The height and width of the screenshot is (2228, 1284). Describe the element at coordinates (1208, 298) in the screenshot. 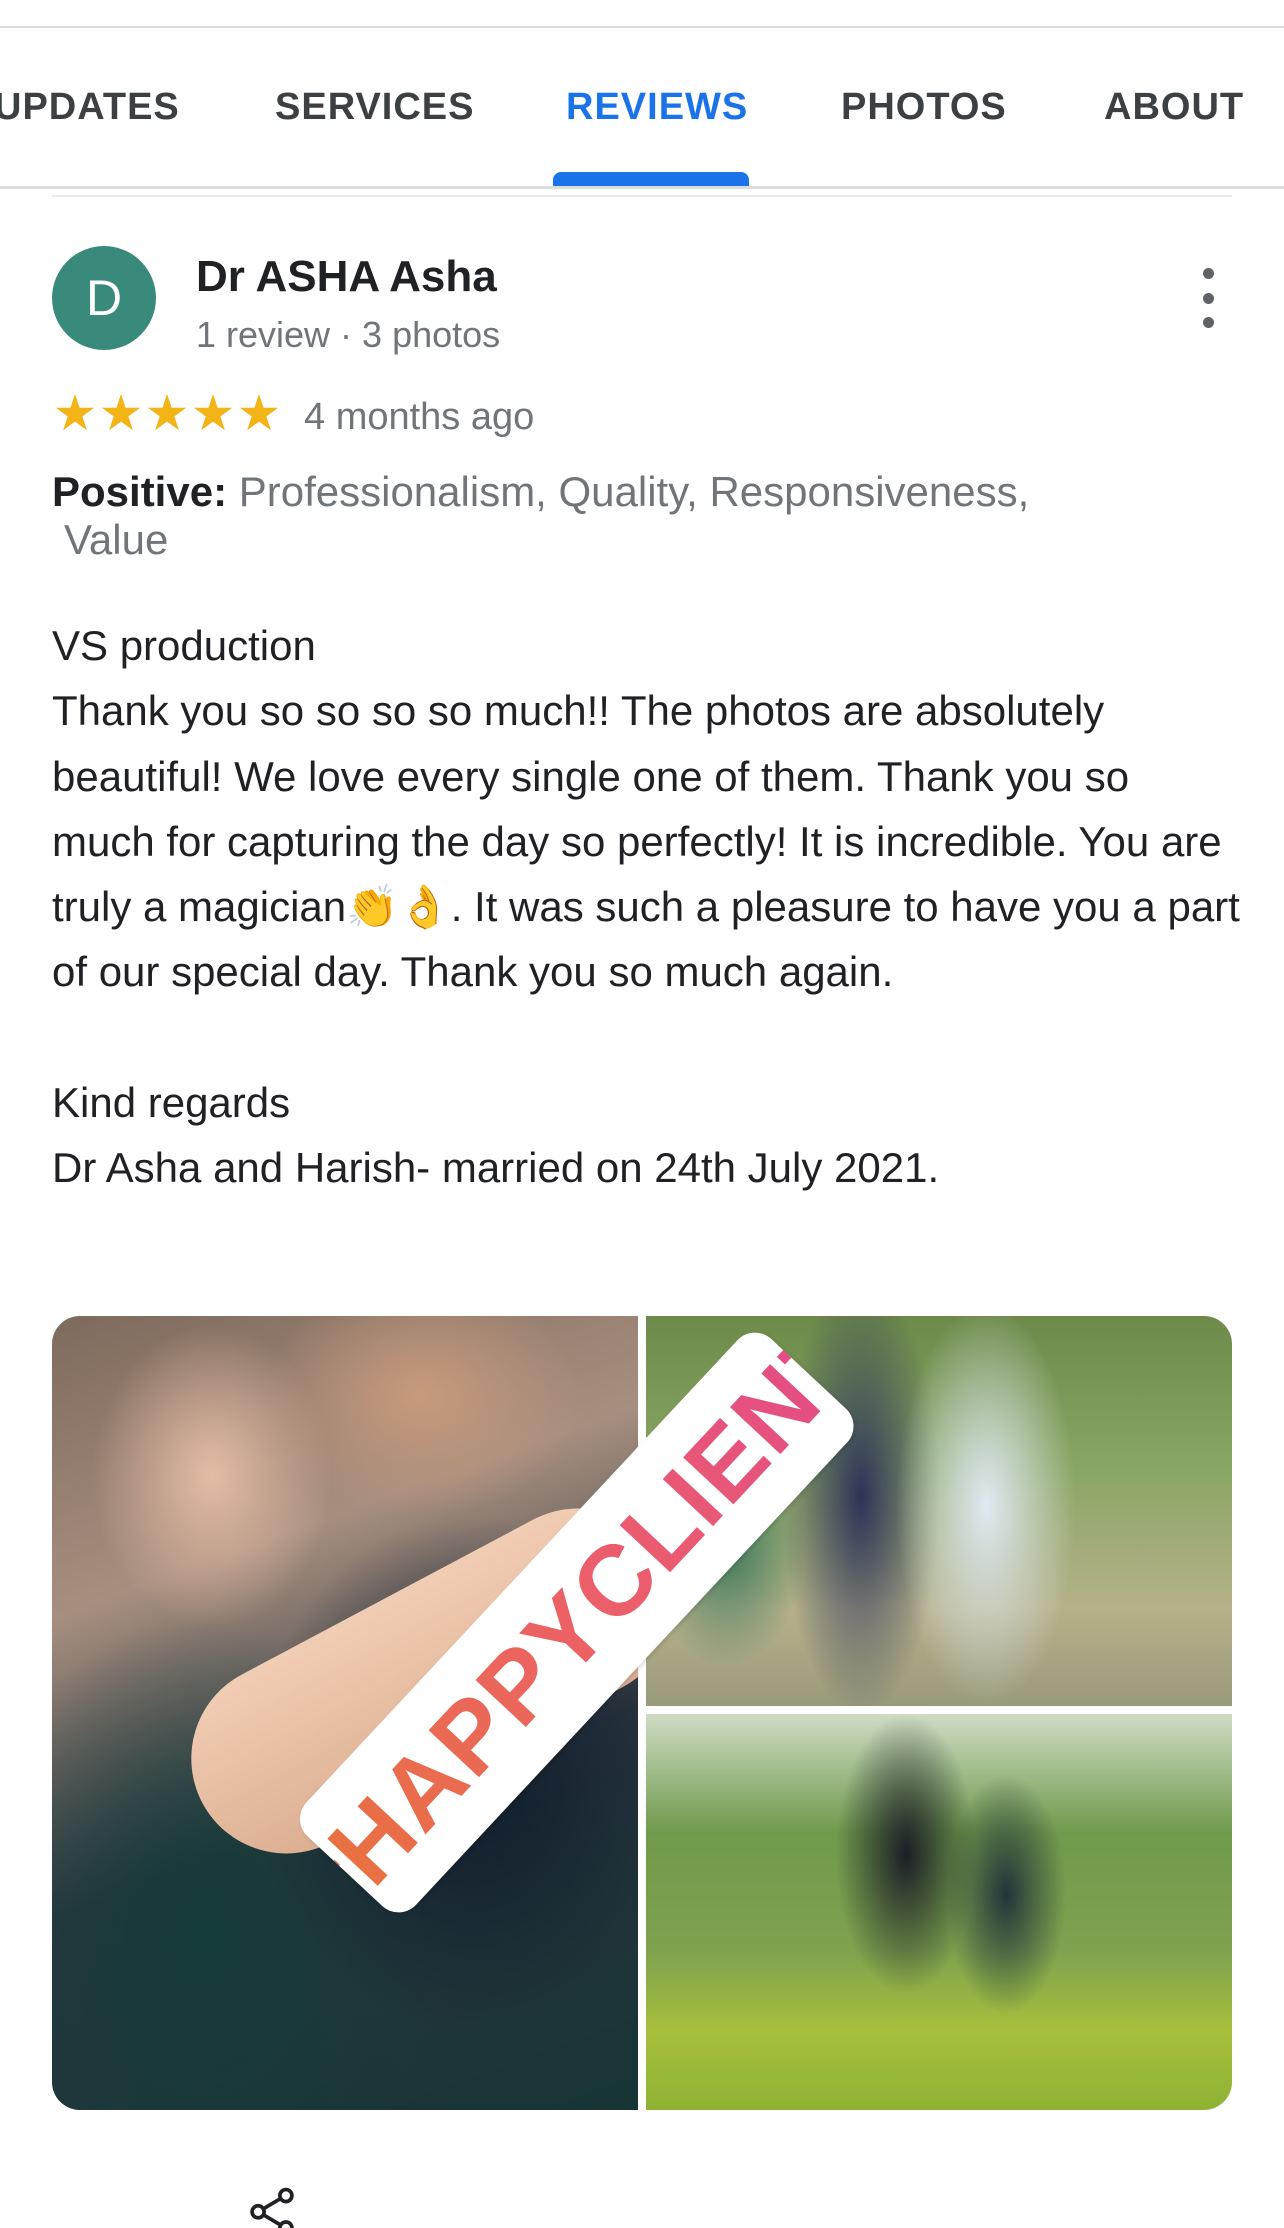

I see `more-vert-icon` at that location.